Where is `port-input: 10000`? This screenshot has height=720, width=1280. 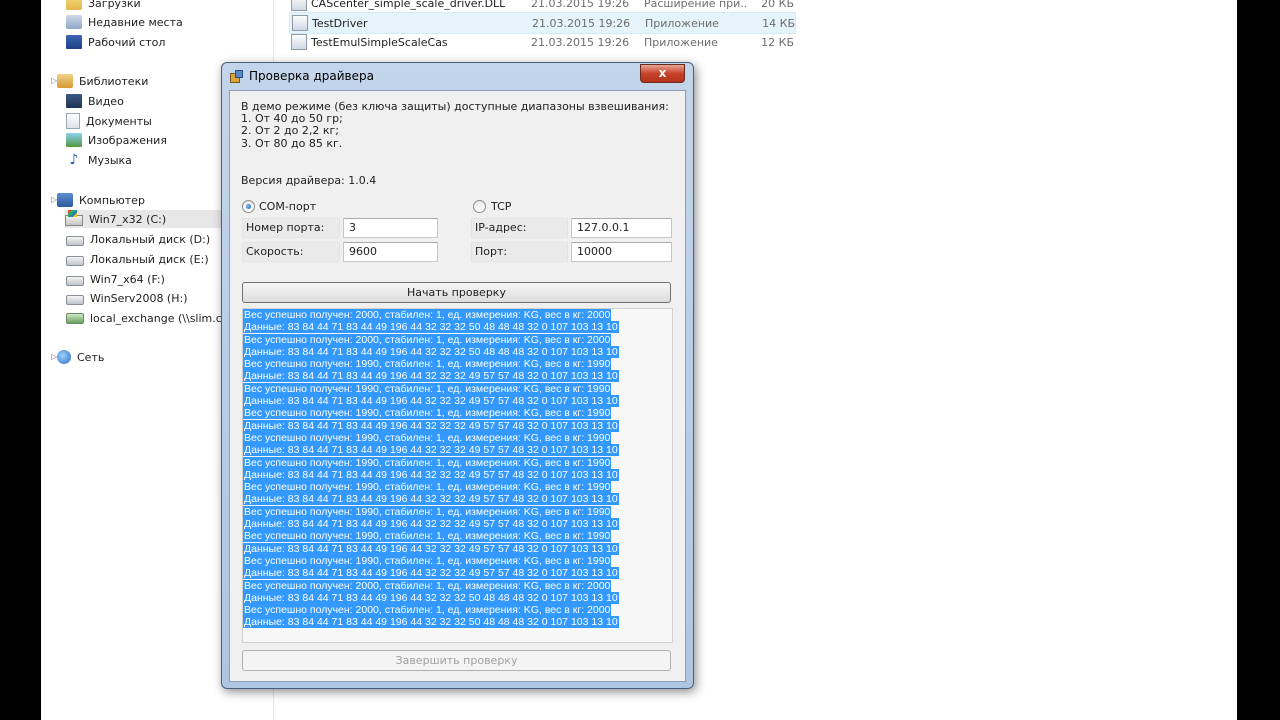 port-input: 10000 is located at coordinates (621, 252).